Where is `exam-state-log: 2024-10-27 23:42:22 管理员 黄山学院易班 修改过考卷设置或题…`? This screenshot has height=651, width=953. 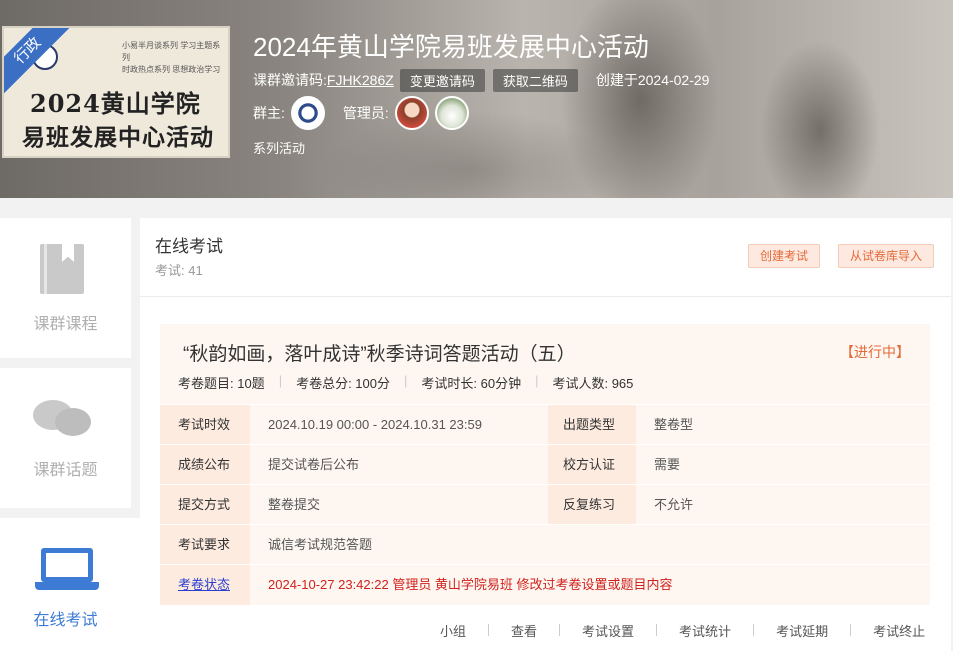
exam-state-log: 2024-10-27 23:42:22 管理员 黄山学院易班 修改过考卷设置或题… is located at coordinates (590, 585).